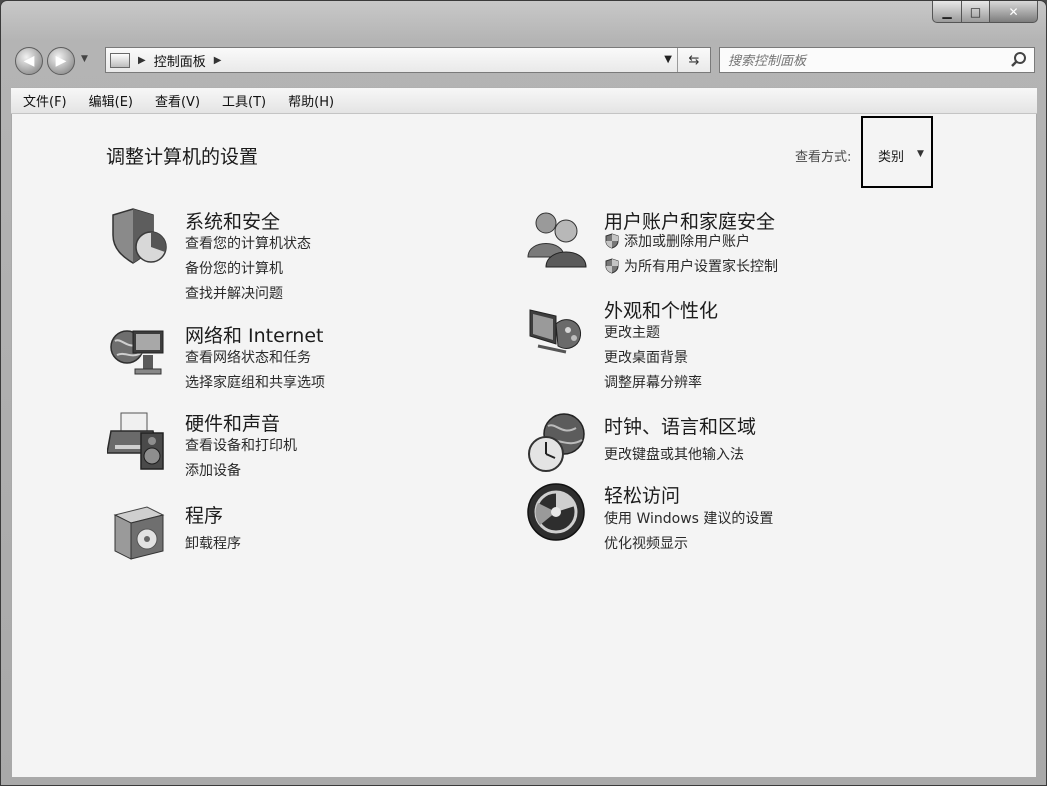  I want to click on category-title: 网络和 Internet, so click(254, 334).